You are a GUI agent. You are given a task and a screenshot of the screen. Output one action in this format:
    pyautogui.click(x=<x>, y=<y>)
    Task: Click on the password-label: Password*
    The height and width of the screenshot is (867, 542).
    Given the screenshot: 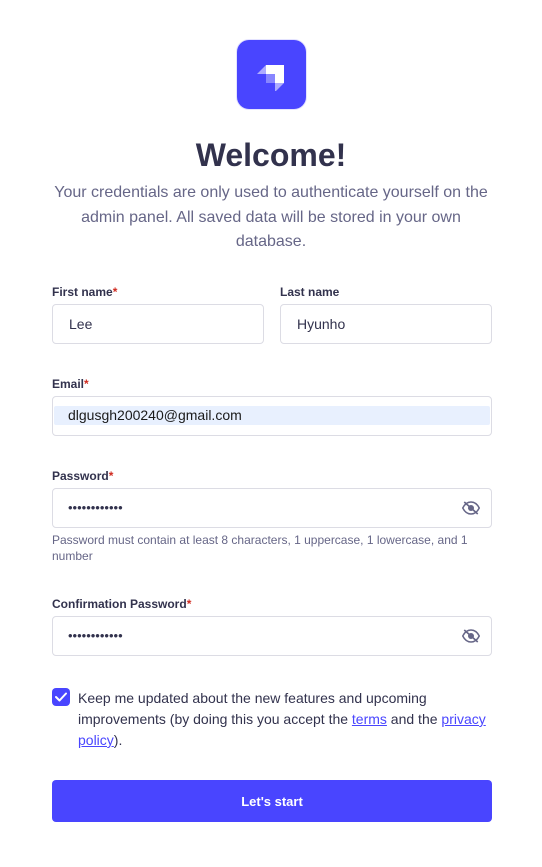 What is the action you would take?
    pyautogui.click(x=82, y=476)
    